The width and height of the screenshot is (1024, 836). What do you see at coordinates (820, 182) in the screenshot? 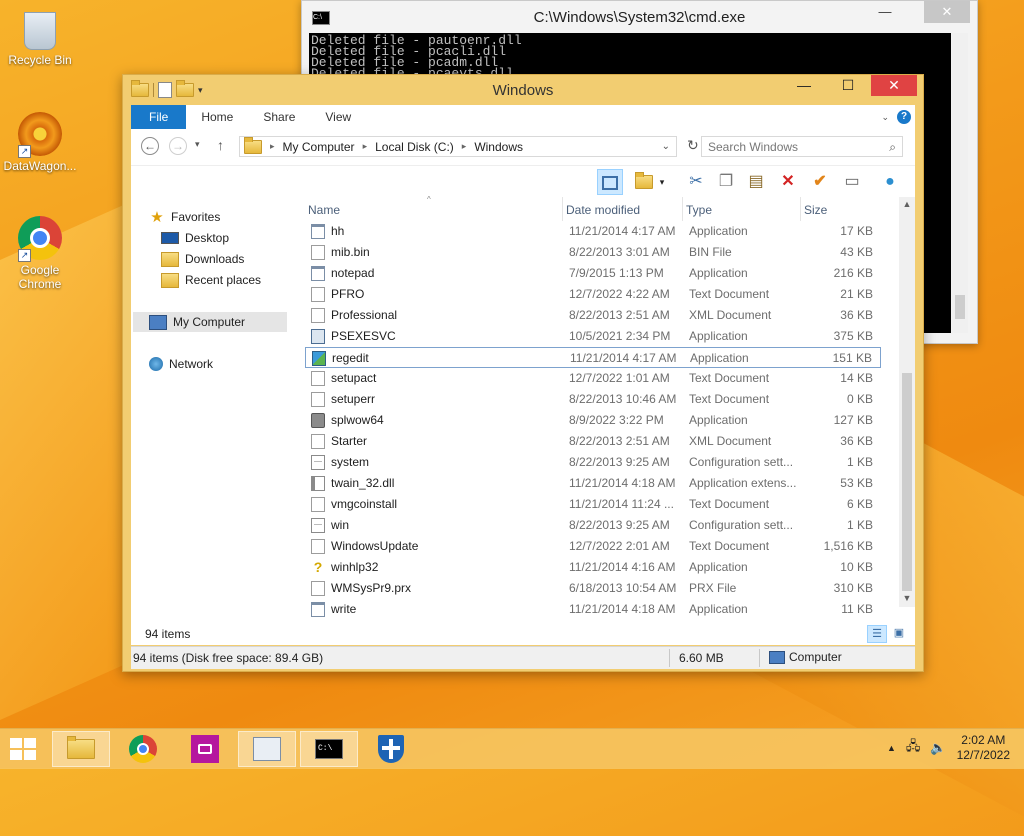
I see `checkmark-icon: ✔` at bounding box center [820, 182].